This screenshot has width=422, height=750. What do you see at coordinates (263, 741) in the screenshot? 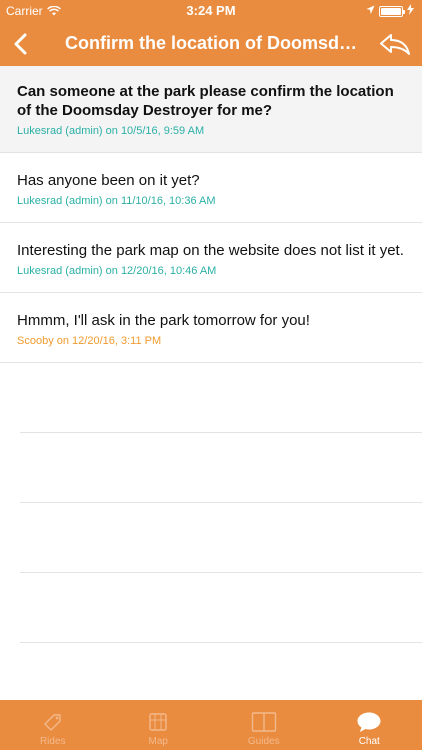
I see `tab-label: Guides` at bounding box center [263, 741].